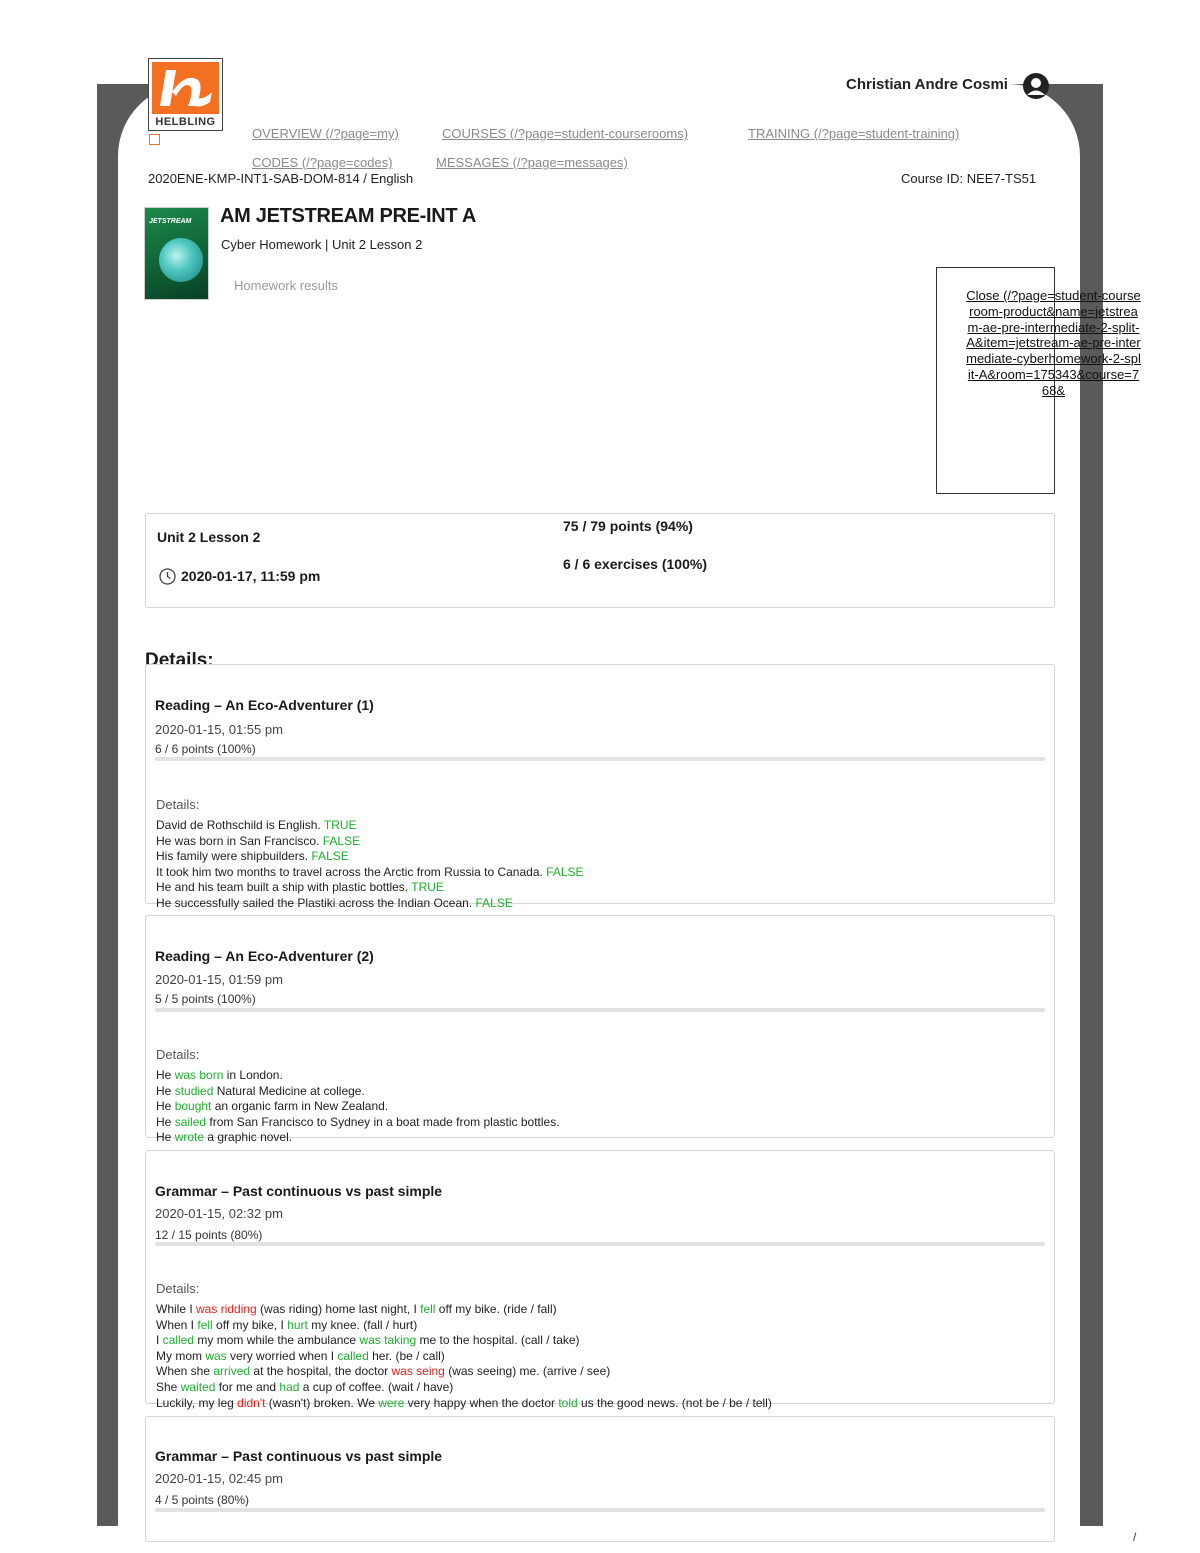  I want to click on user-avatar-icon, so click(1036, 88).